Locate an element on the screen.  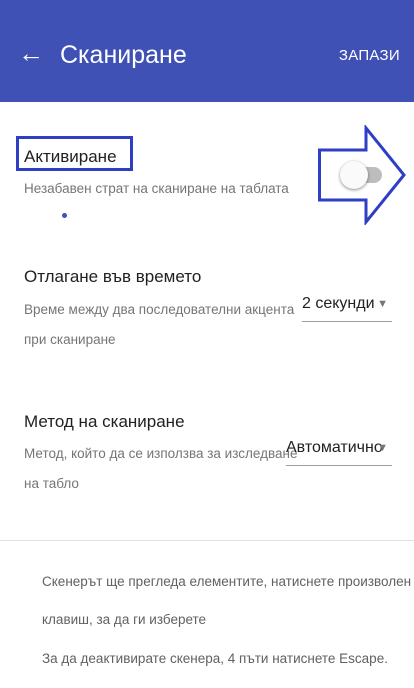
delay-title: Отлагане във времето is located at coordinates (113, 276).